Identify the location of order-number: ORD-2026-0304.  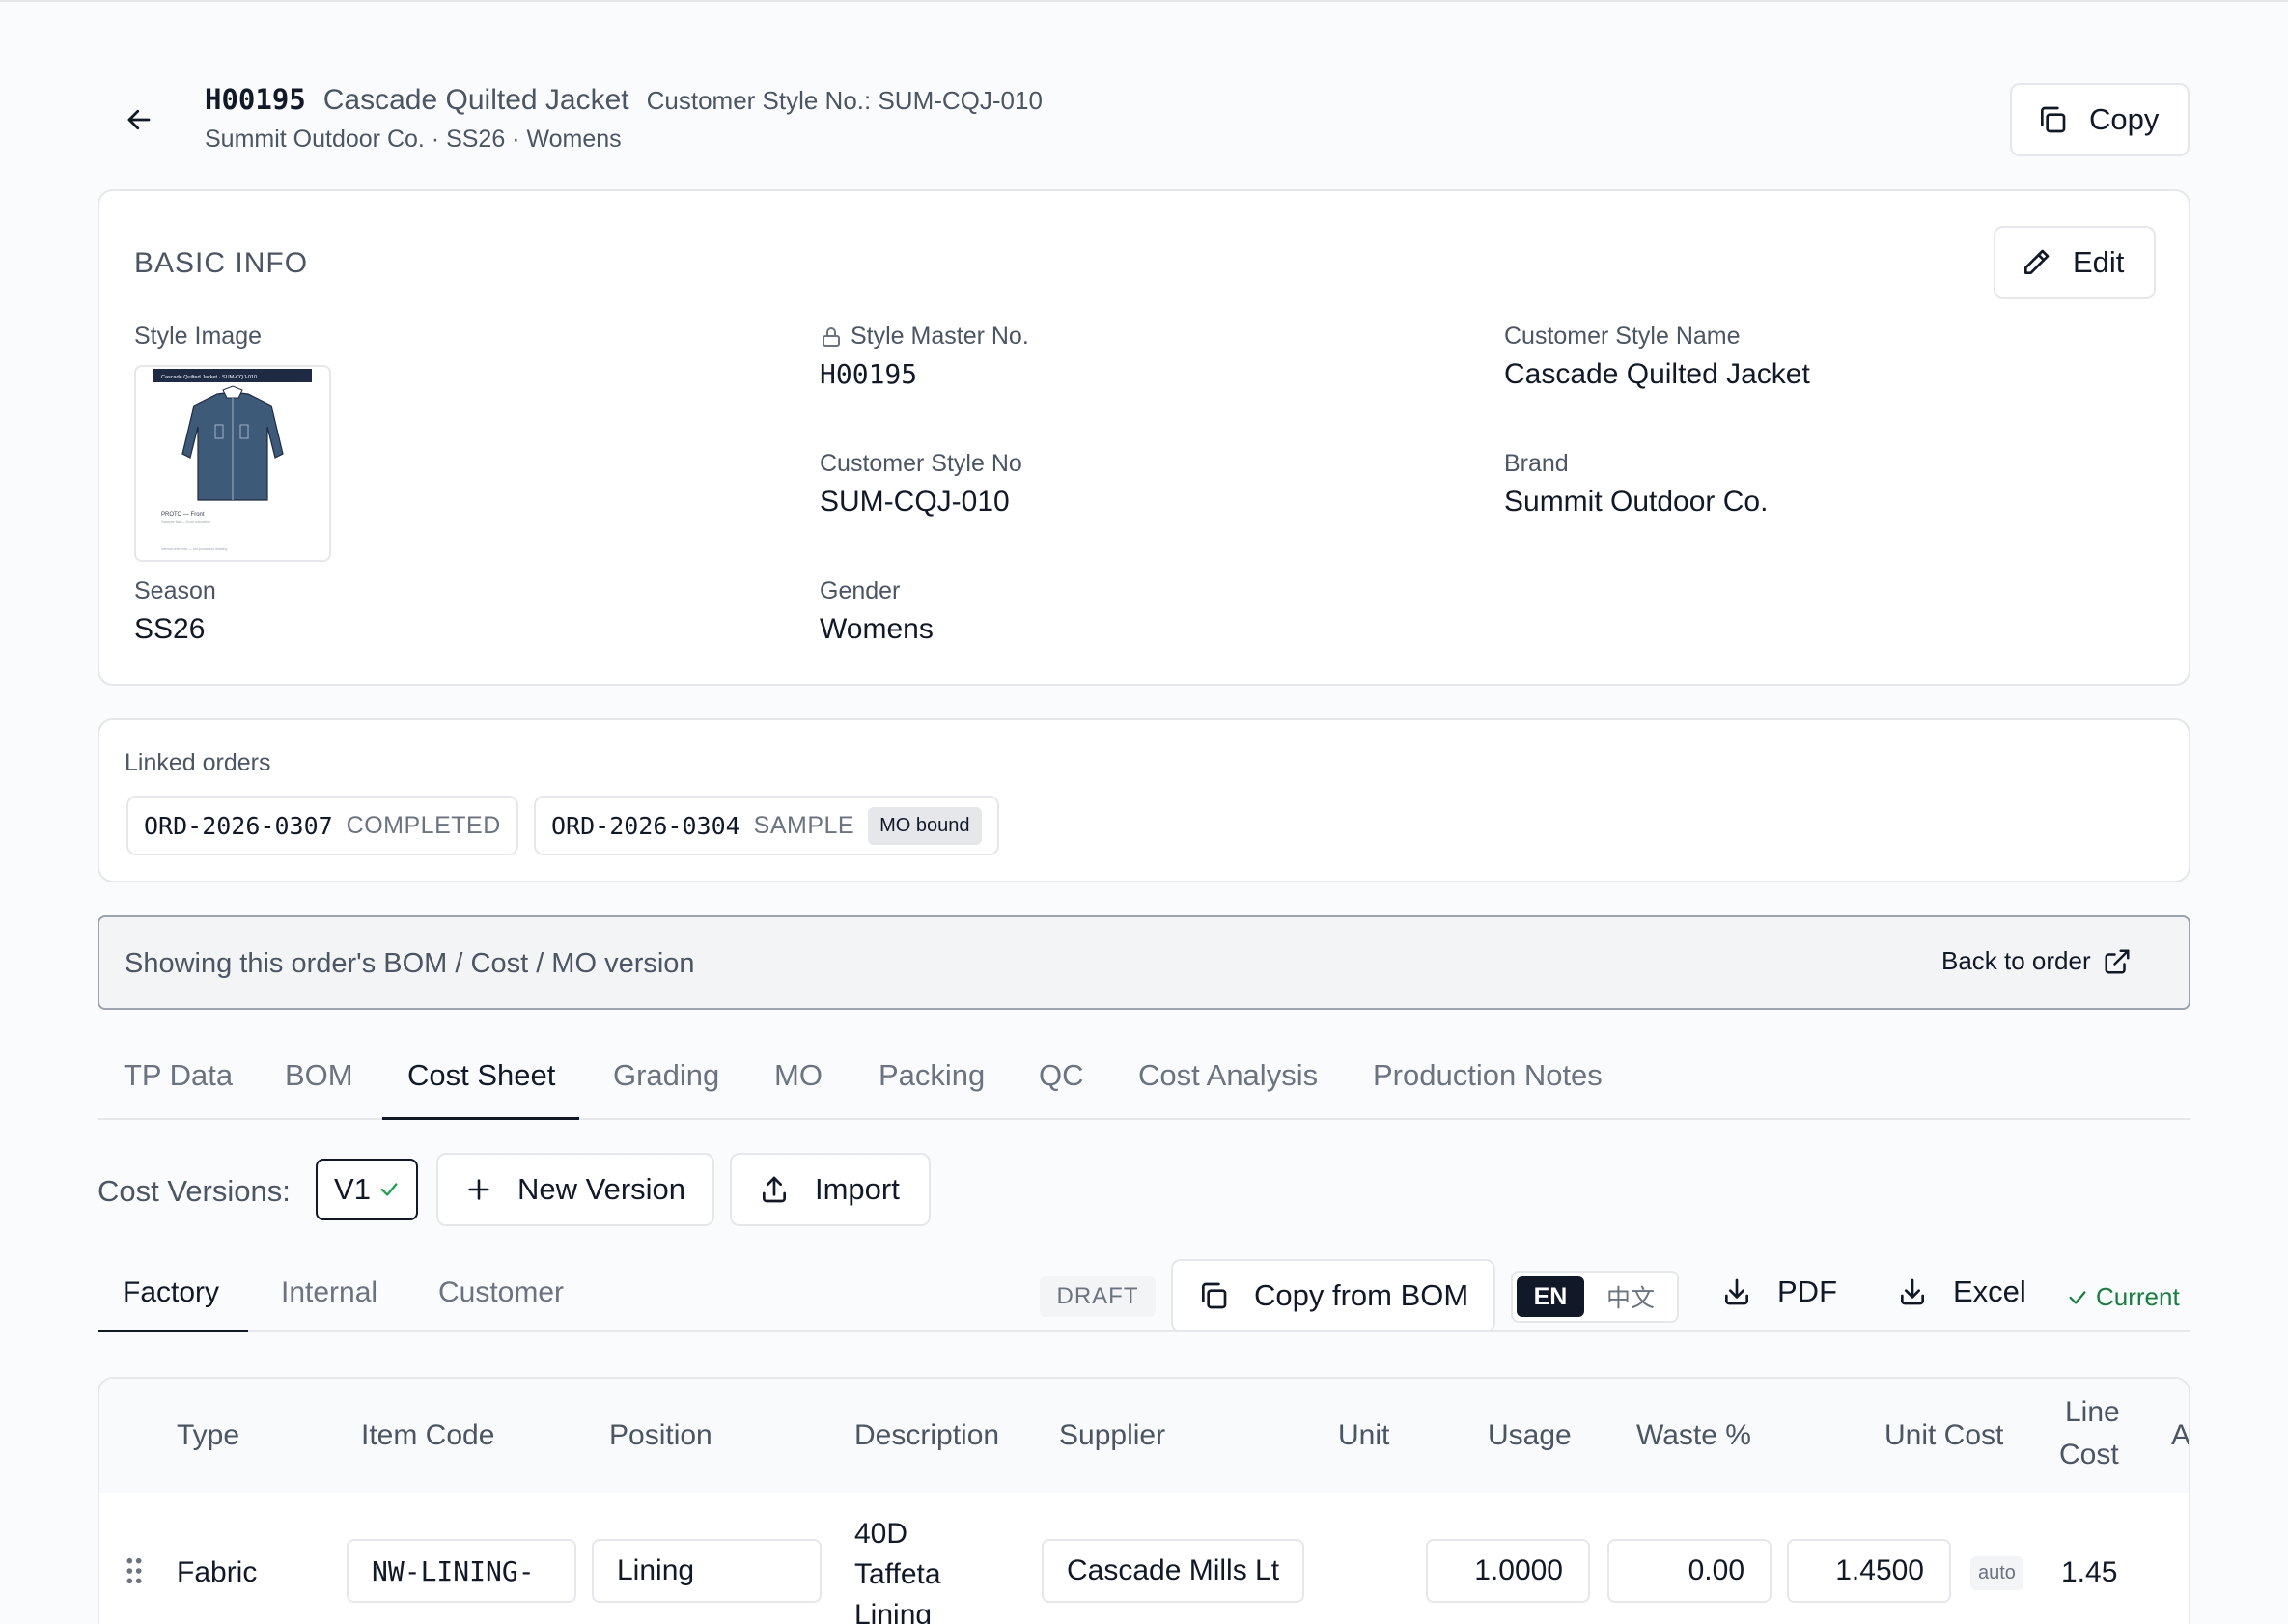
(645, 826).